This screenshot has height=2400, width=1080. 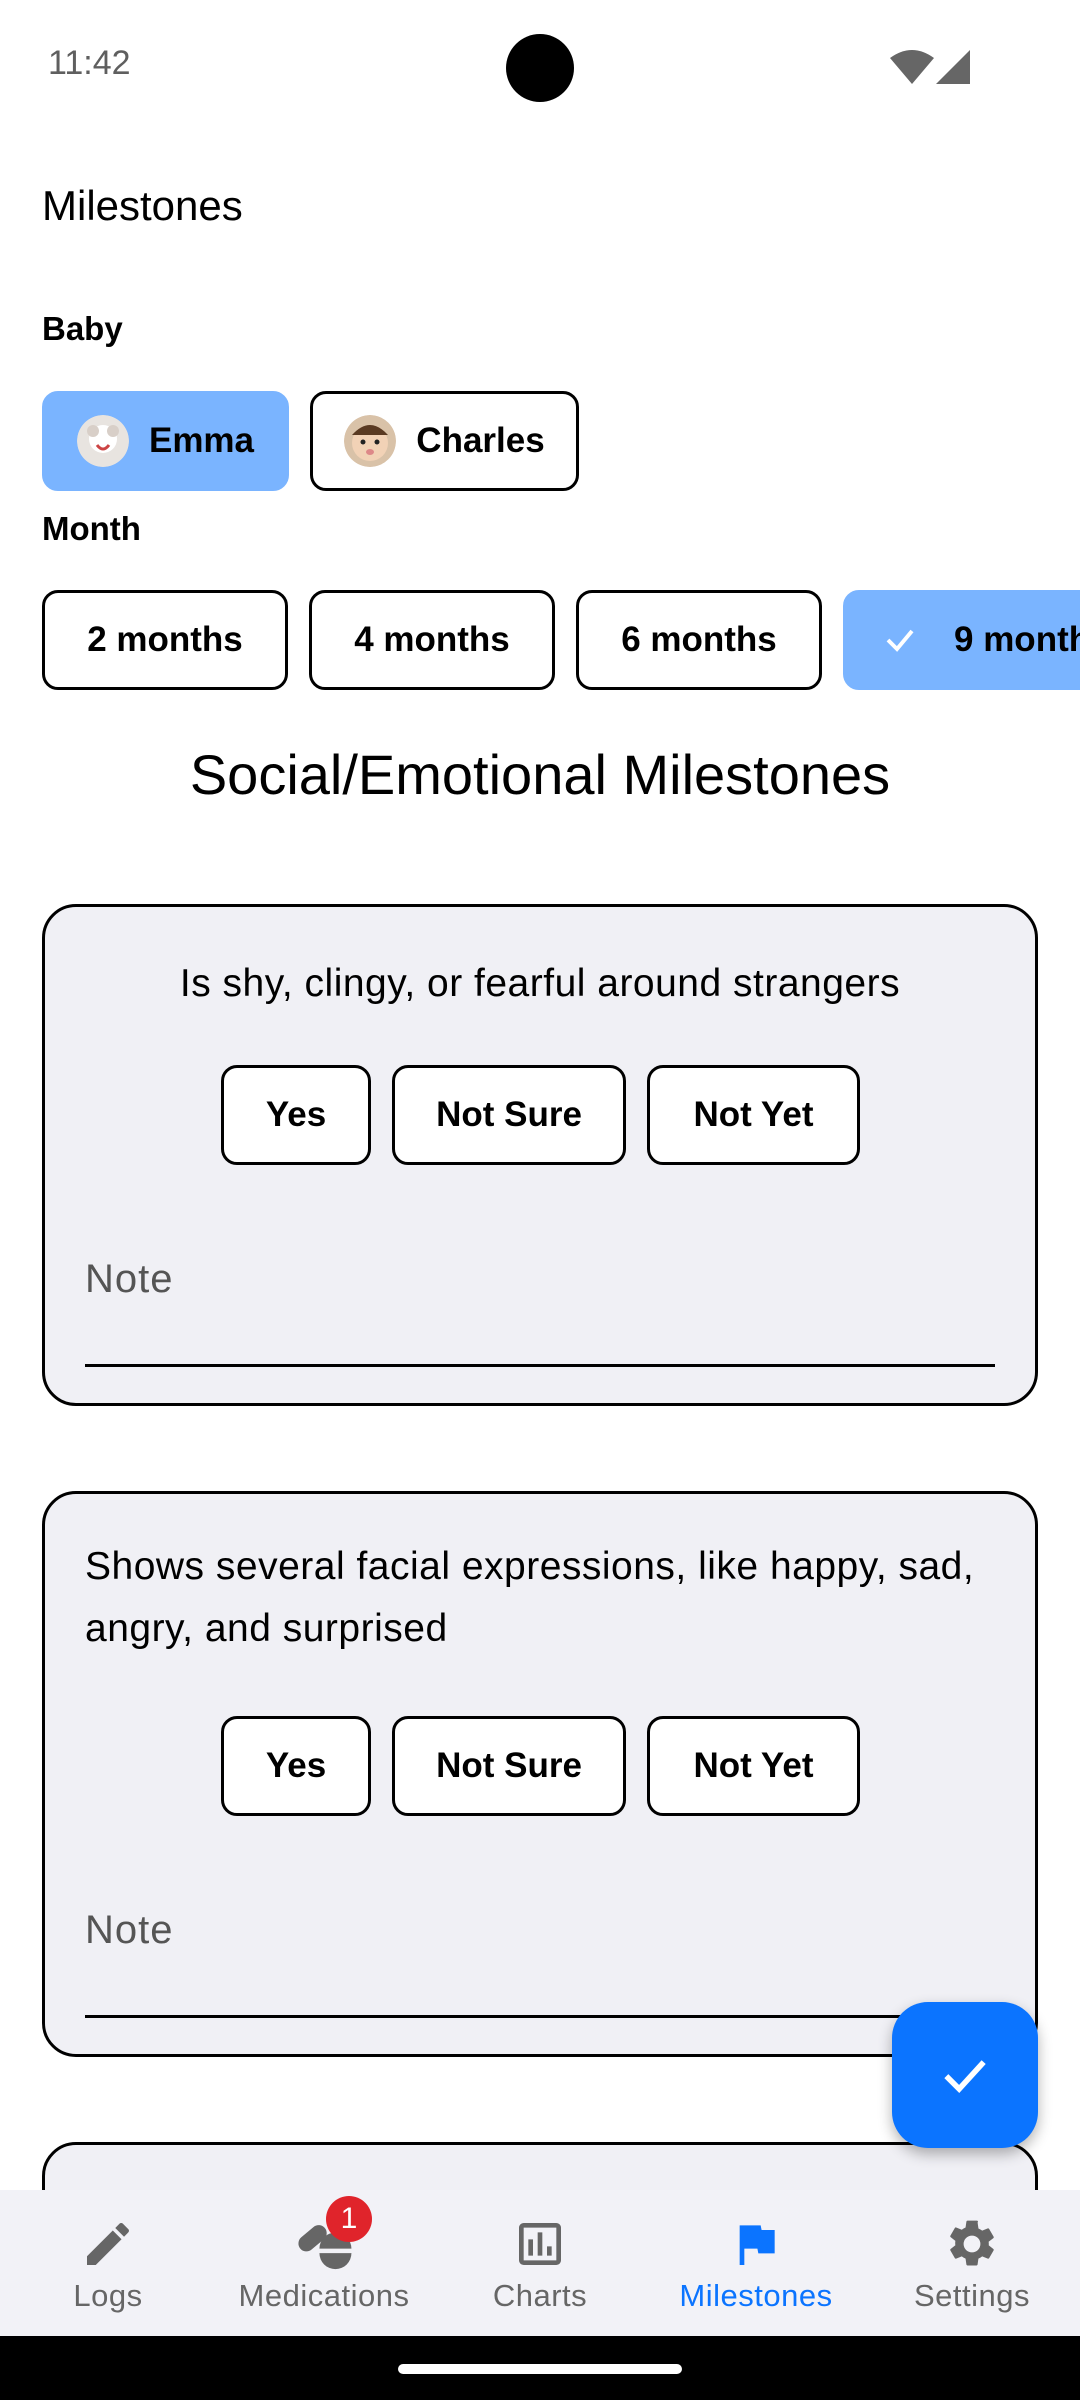 I want to click on nav-item-charts: Charts, so click(x=540, y=2263).